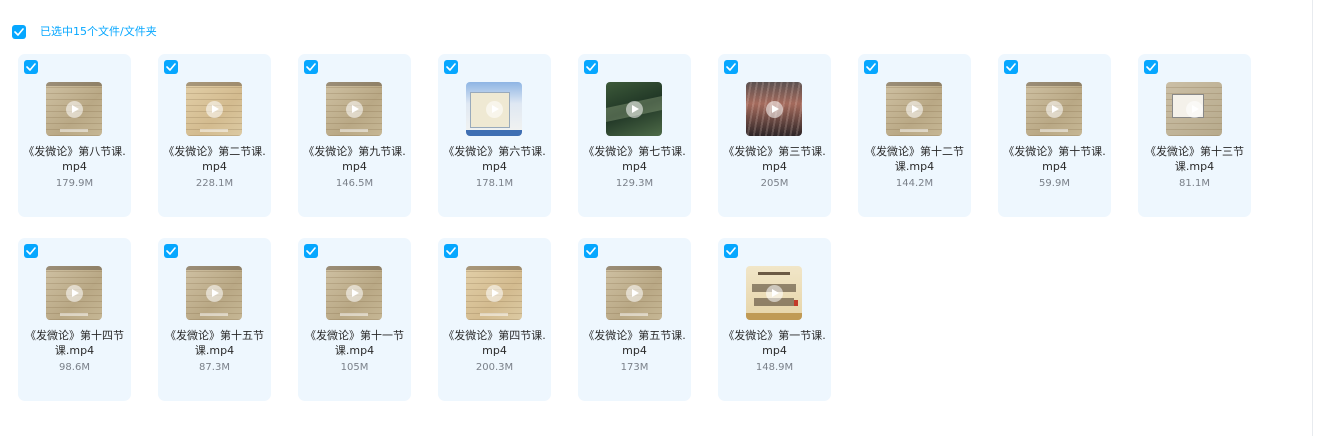 The width and height of the screenshot is (1319, 436). I want to click on file-size: 98.6M, so click(74, 367).